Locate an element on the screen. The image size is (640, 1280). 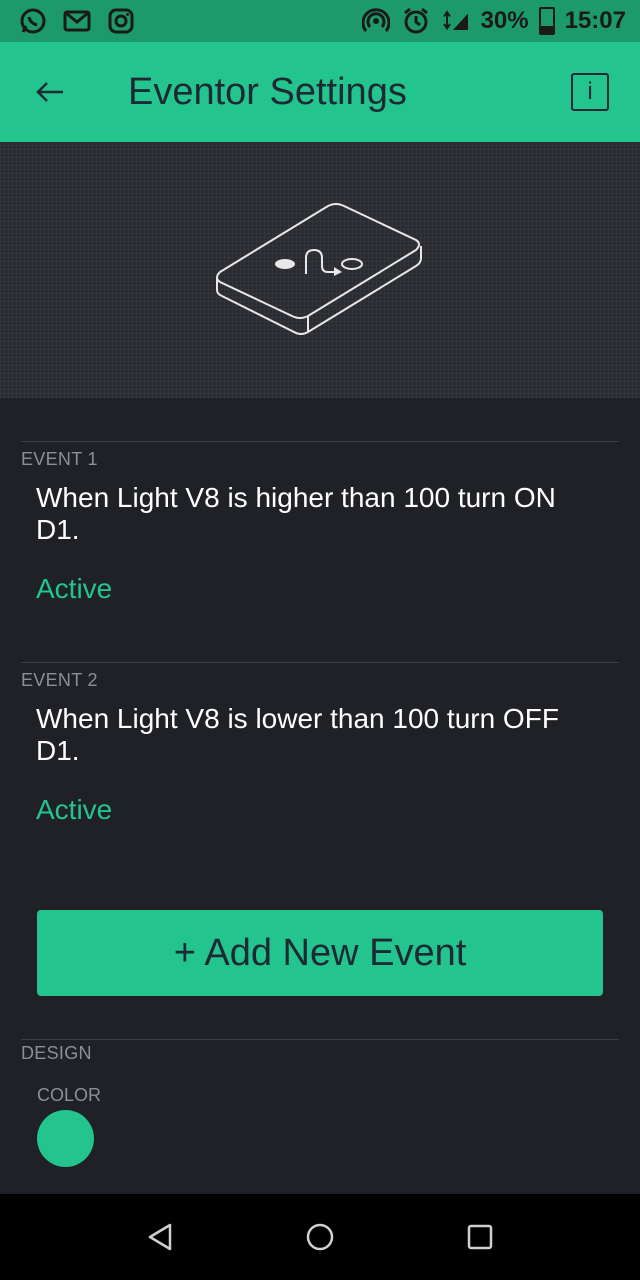
color-label: COLOR is located at coordinates (69, 1095).